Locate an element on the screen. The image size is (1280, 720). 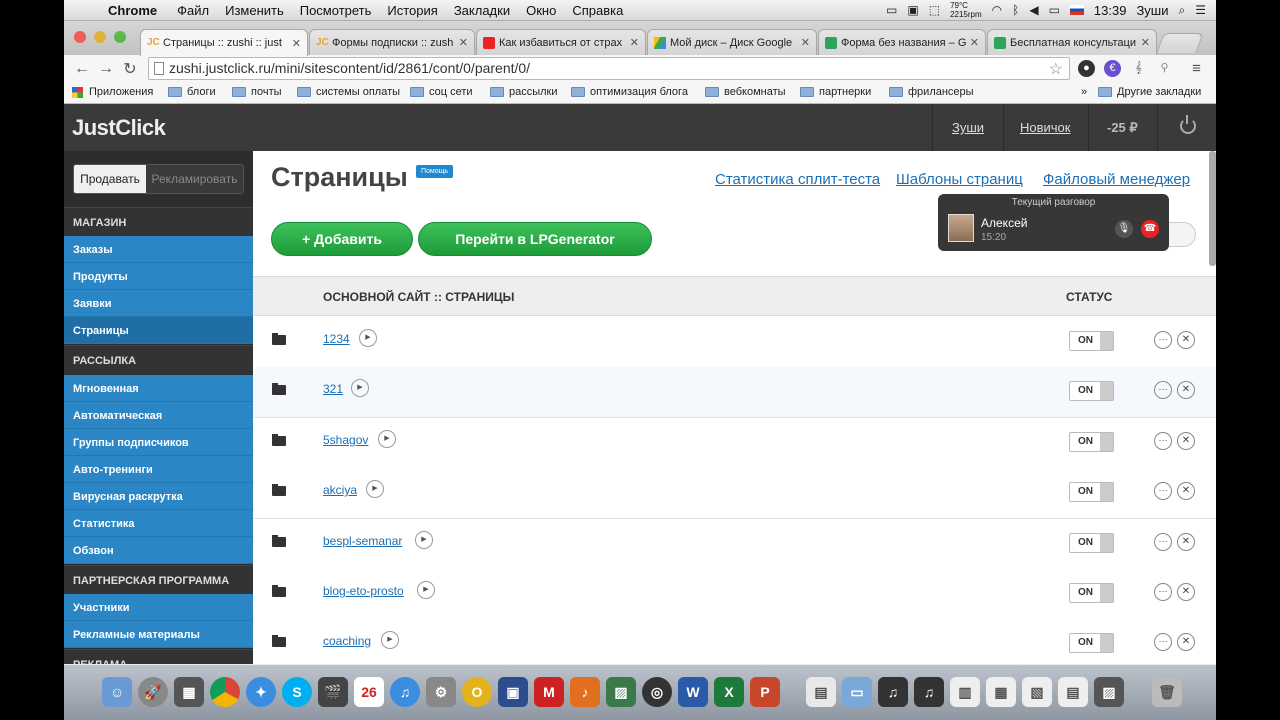
mute-mic-icon: 🎙 is located at coordinates (1124, 229).